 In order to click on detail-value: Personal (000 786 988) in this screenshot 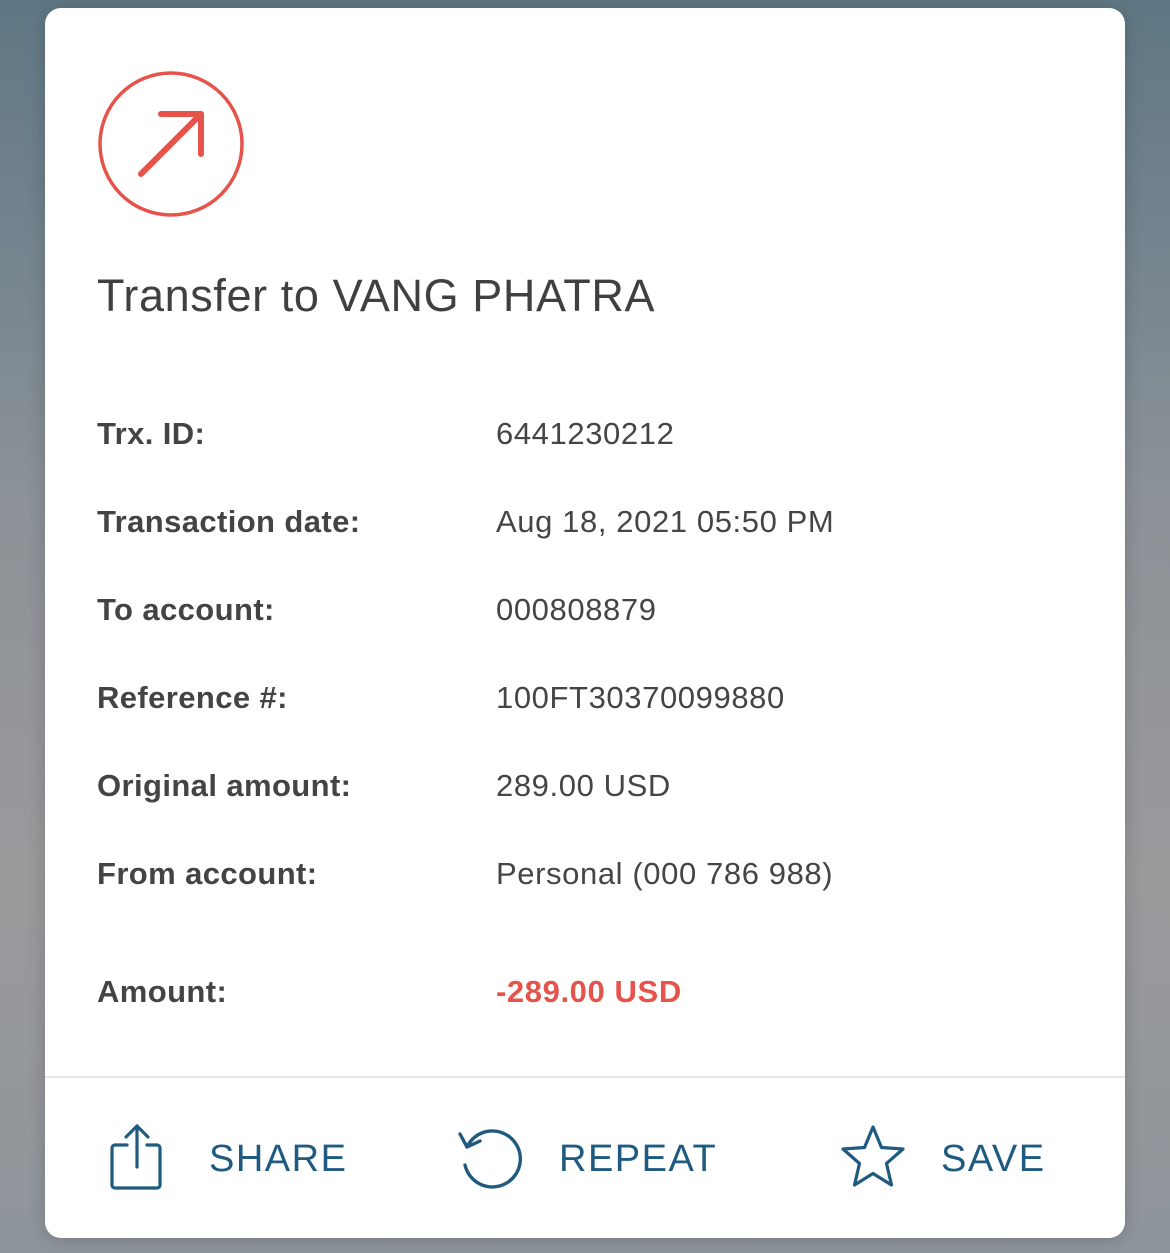, I will do `click(665, 873)`.